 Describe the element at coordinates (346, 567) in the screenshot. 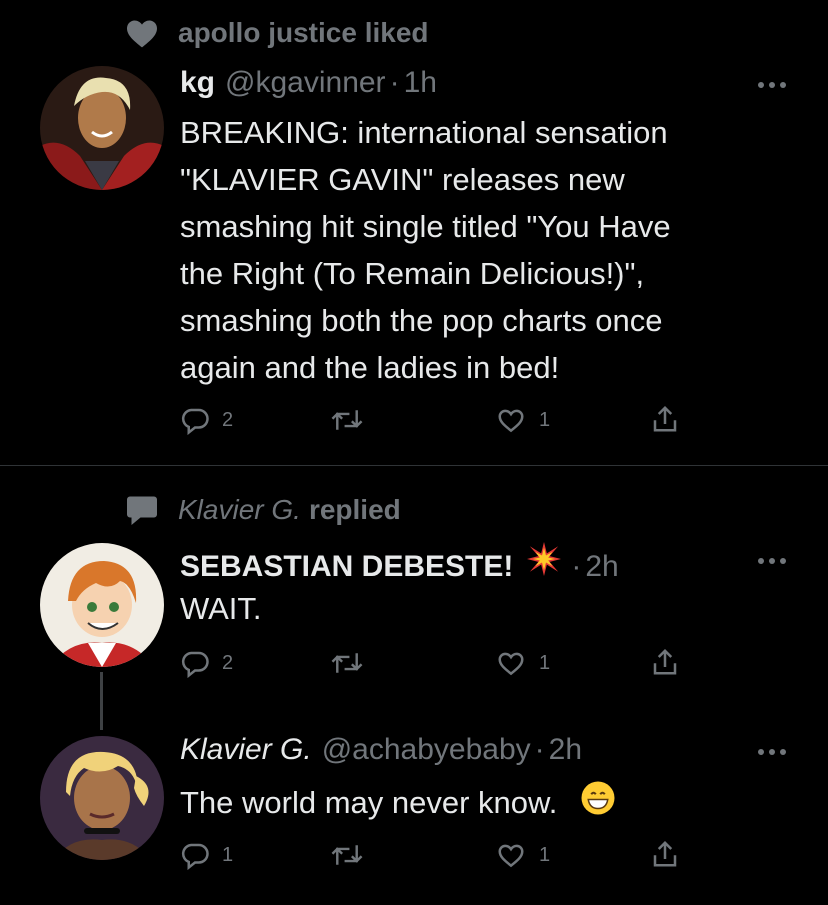

I see `display-name: SEBASTIAN DEBESTE!` at that location.